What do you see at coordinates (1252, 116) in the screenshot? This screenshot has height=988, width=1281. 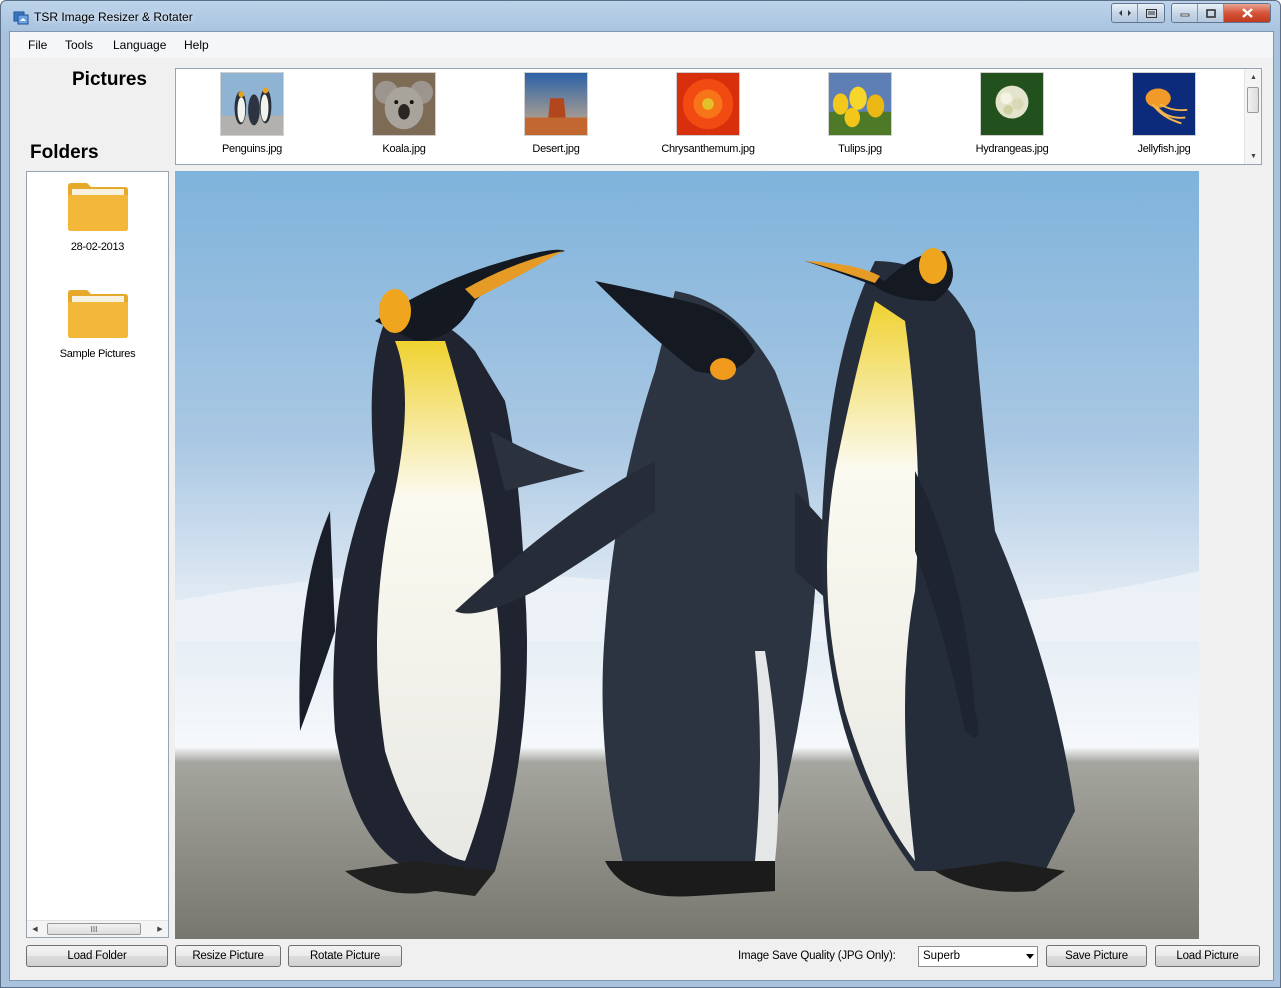 I see `pictures-vertical-scrollbar: ▲ ▼` at bounding box center [1252, 116].